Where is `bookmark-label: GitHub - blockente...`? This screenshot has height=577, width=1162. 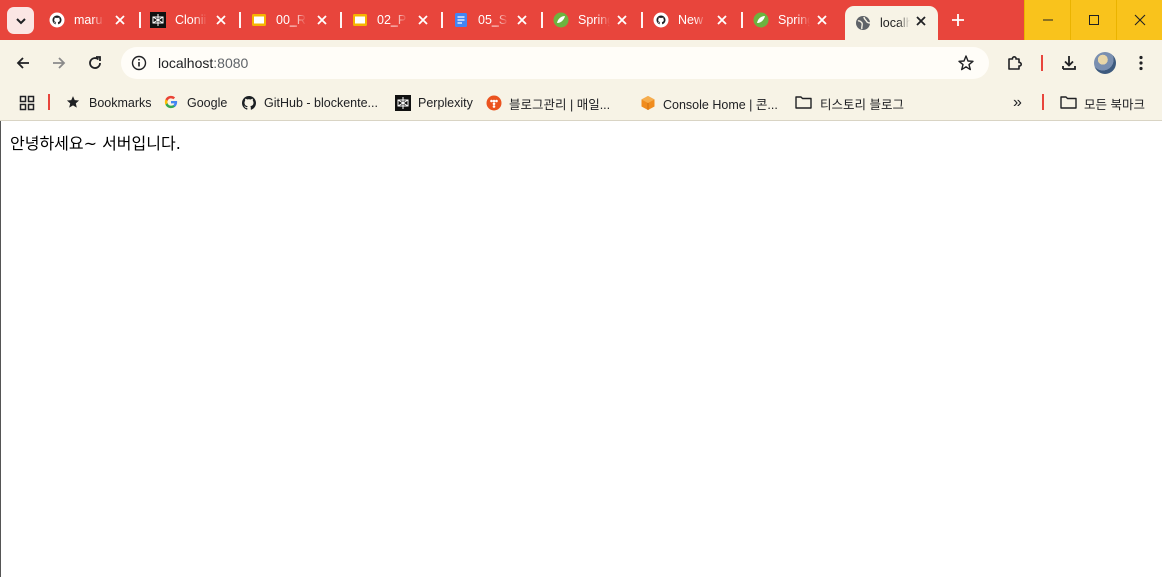
bookmark-label: GitHub - blockente... is located at coordinates (321, 103).